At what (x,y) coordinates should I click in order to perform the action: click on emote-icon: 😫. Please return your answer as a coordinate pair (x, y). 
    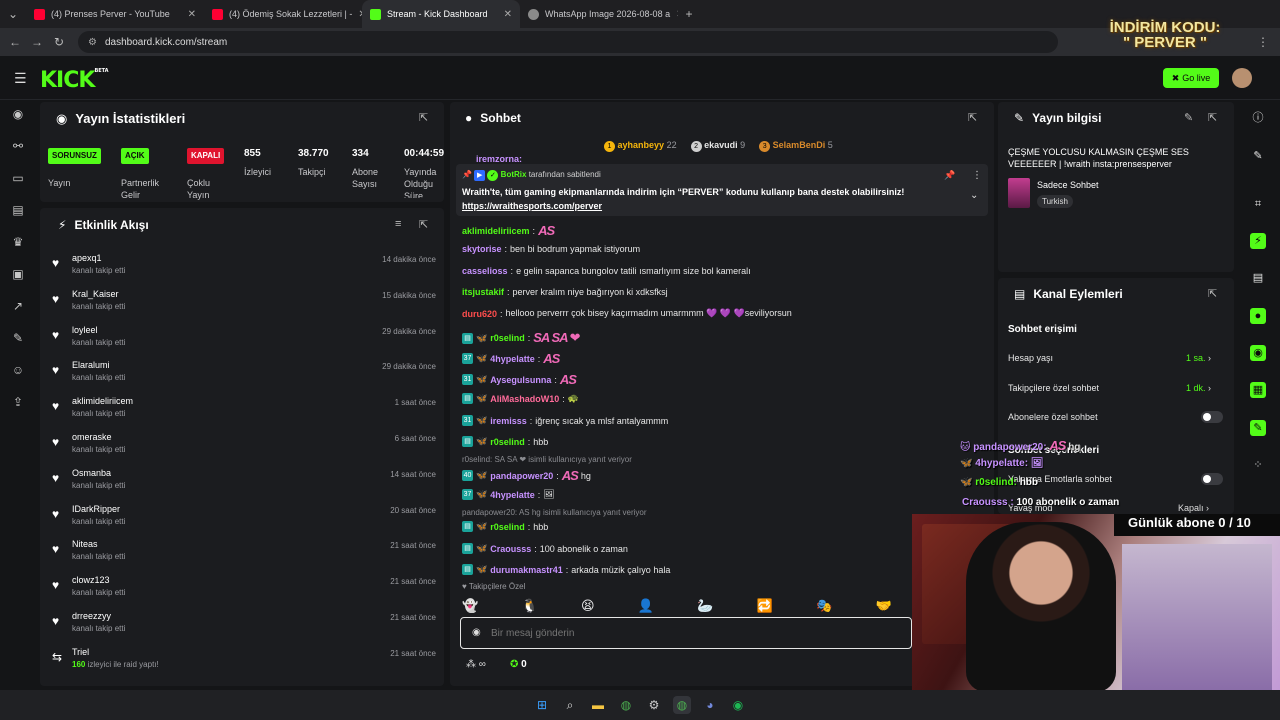
    Looking at the image, I should click on (588, 606).